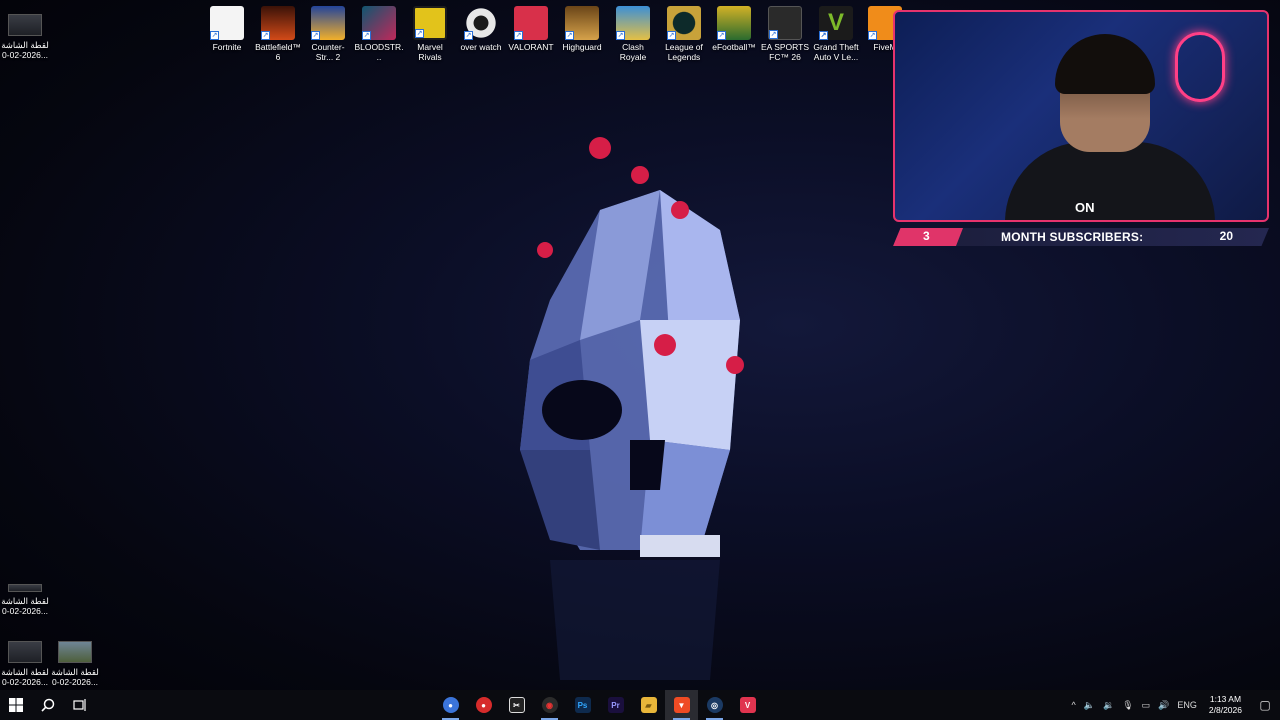 Image resolution: width=1280 pixels, height=720 pixels. Describe the element at coordinates (1085, 207) in the screenshot. I see `cam-tag: ON` at that location.